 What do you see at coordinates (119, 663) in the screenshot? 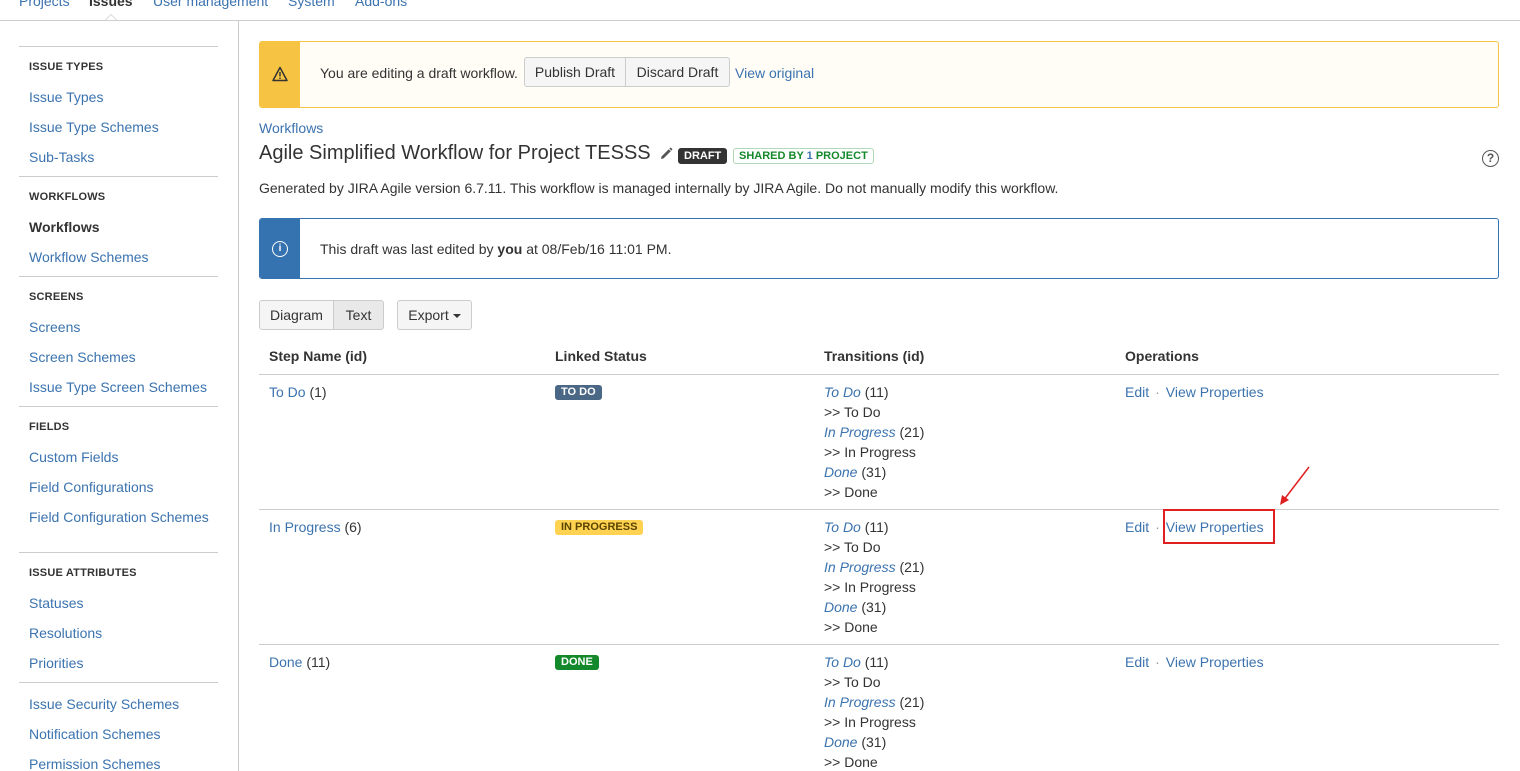
I see `sidebar-item-priorities: Priorities` at bounding box center [119, 663].